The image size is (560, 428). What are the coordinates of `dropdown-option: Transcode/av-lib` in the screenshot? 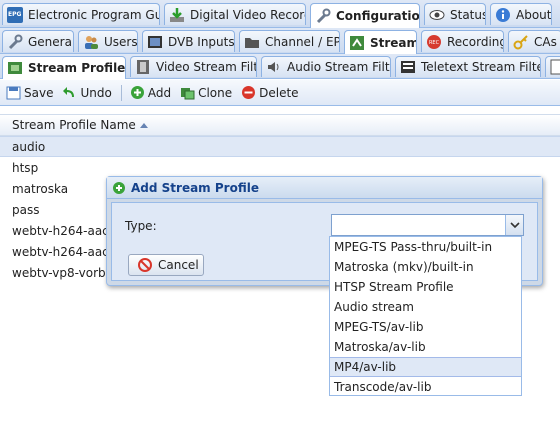 It's located at (425, 387).